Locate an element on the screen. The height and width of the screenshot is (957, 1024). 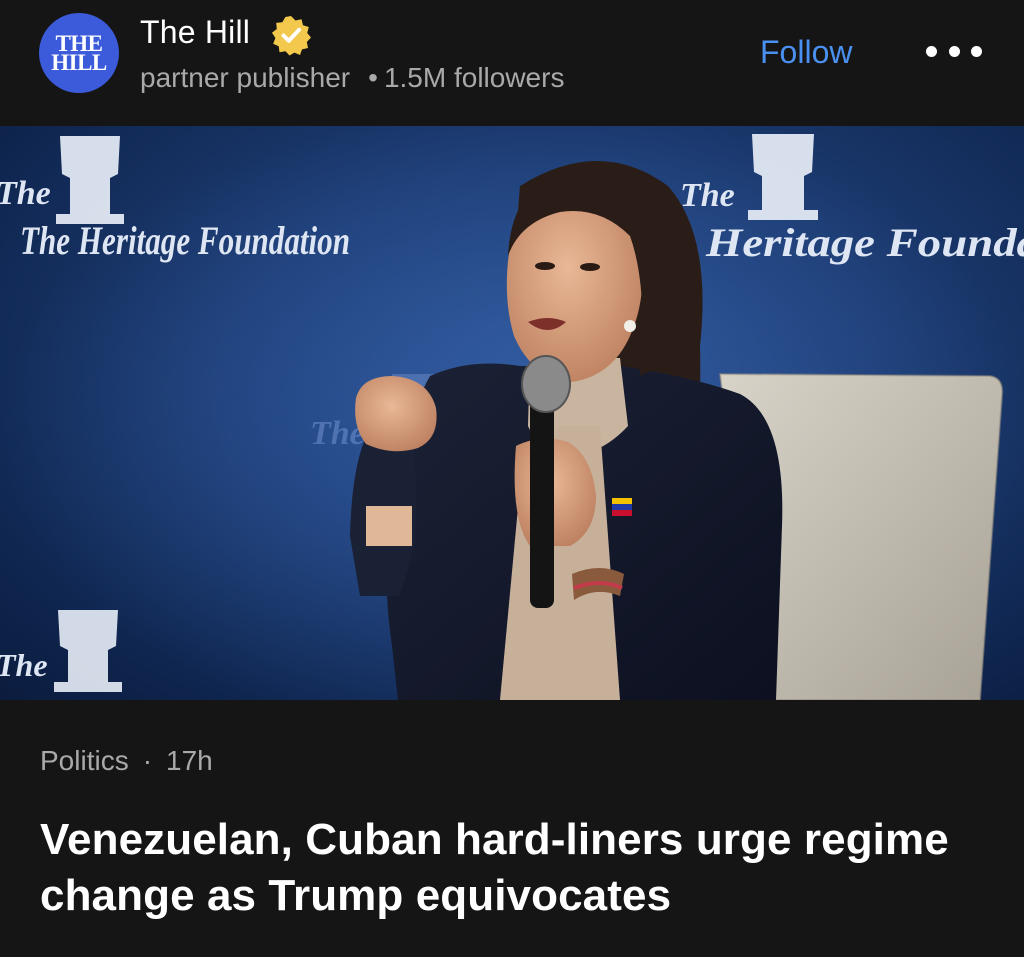
publisher-role: partner publisher is located at coordinates (245, 77).